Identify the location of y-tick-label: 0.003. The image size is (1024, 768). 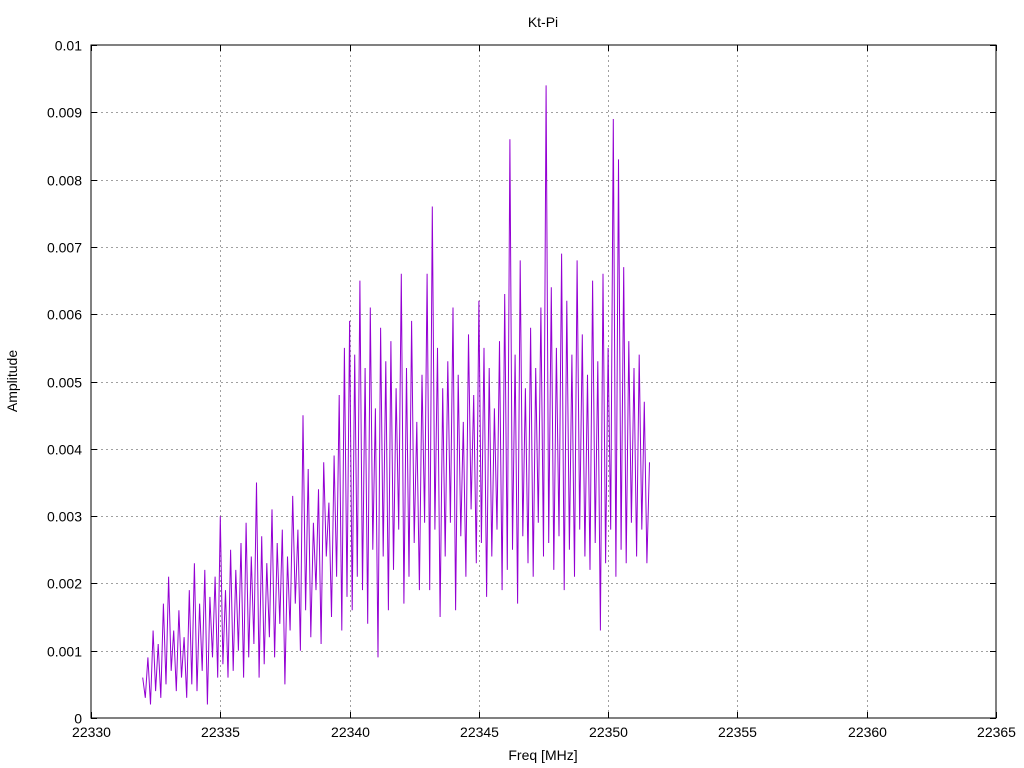
(64, 517).